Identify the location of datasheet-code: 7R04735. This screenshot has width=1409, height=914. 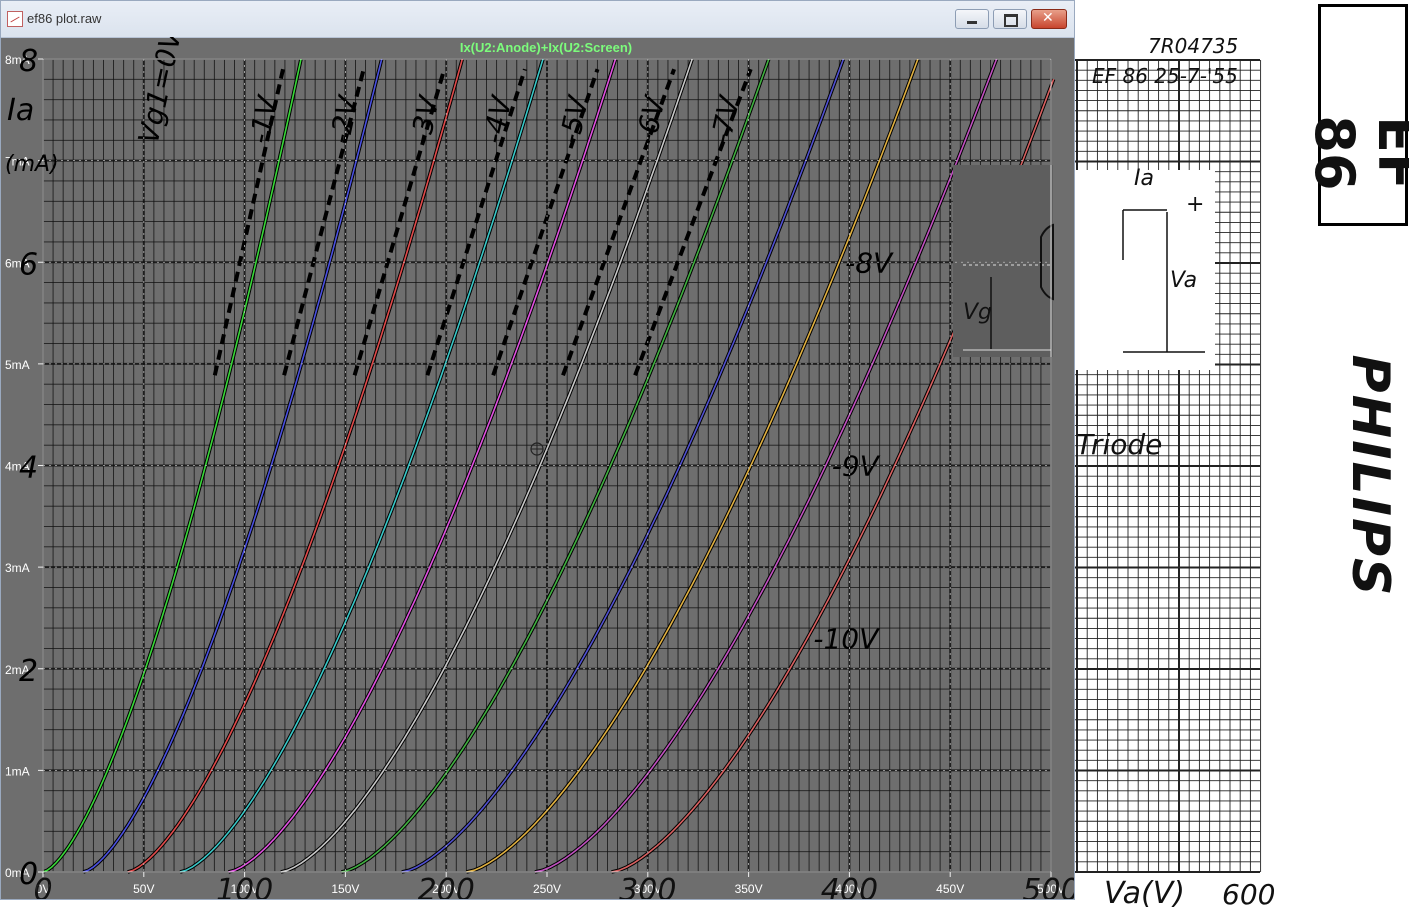
(1193, 46).